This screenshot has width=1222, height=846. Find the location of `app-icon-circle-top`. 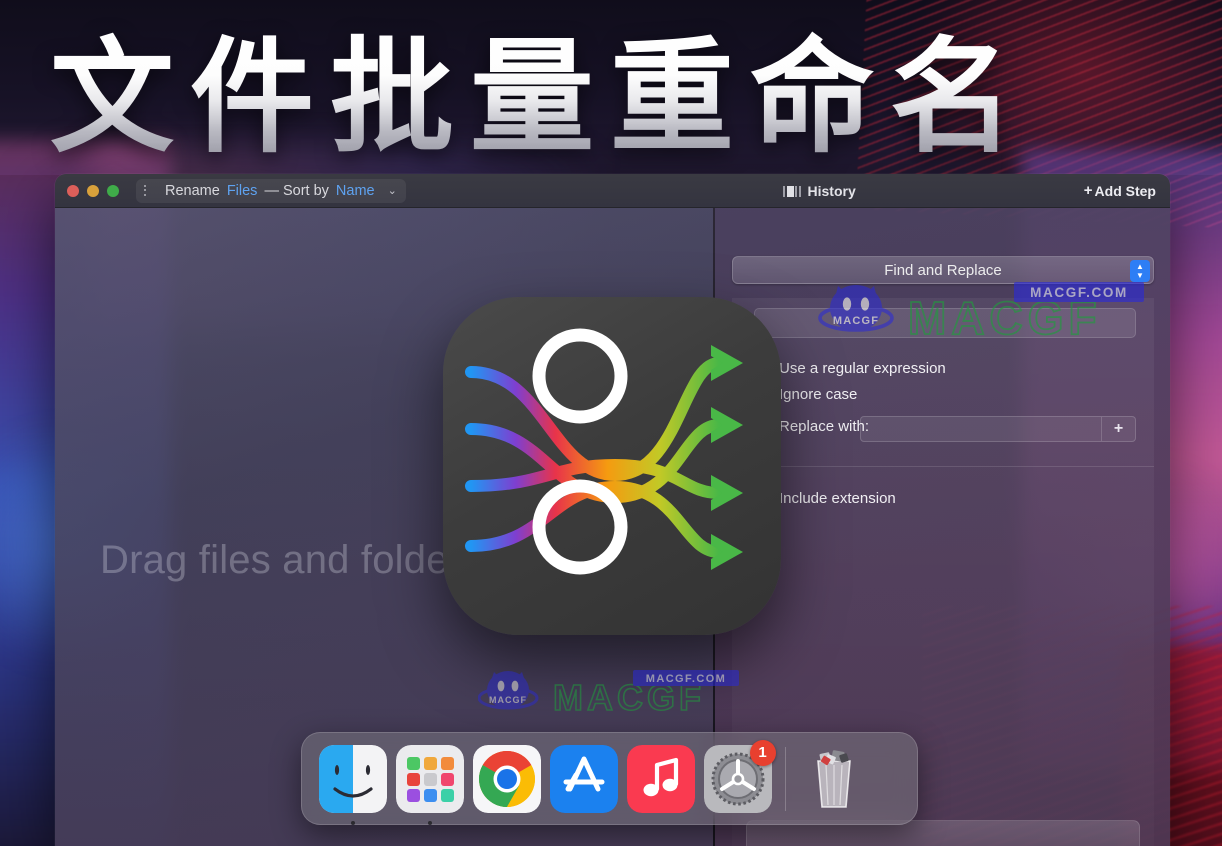

app-icon-circle-top is located at coordinates (580, 376).